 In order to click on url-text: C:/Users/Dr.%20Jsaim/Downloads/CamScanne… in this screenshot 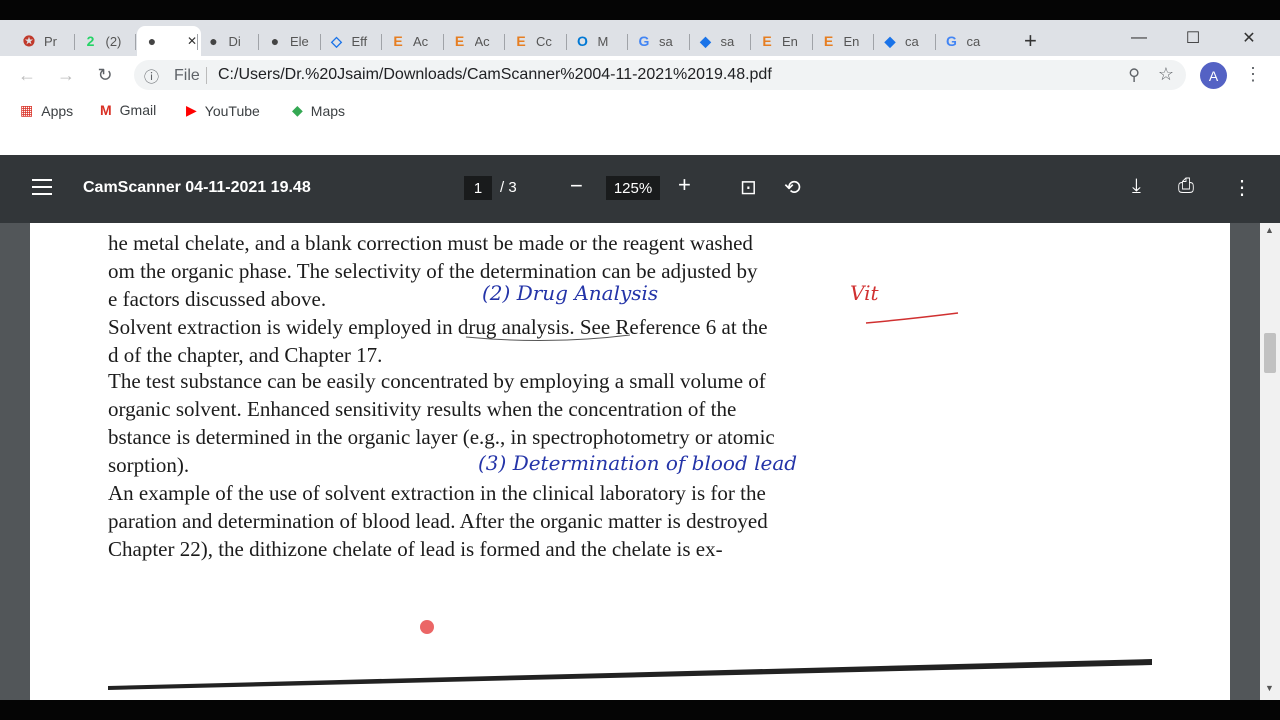, I will do `click(495, 75)`.